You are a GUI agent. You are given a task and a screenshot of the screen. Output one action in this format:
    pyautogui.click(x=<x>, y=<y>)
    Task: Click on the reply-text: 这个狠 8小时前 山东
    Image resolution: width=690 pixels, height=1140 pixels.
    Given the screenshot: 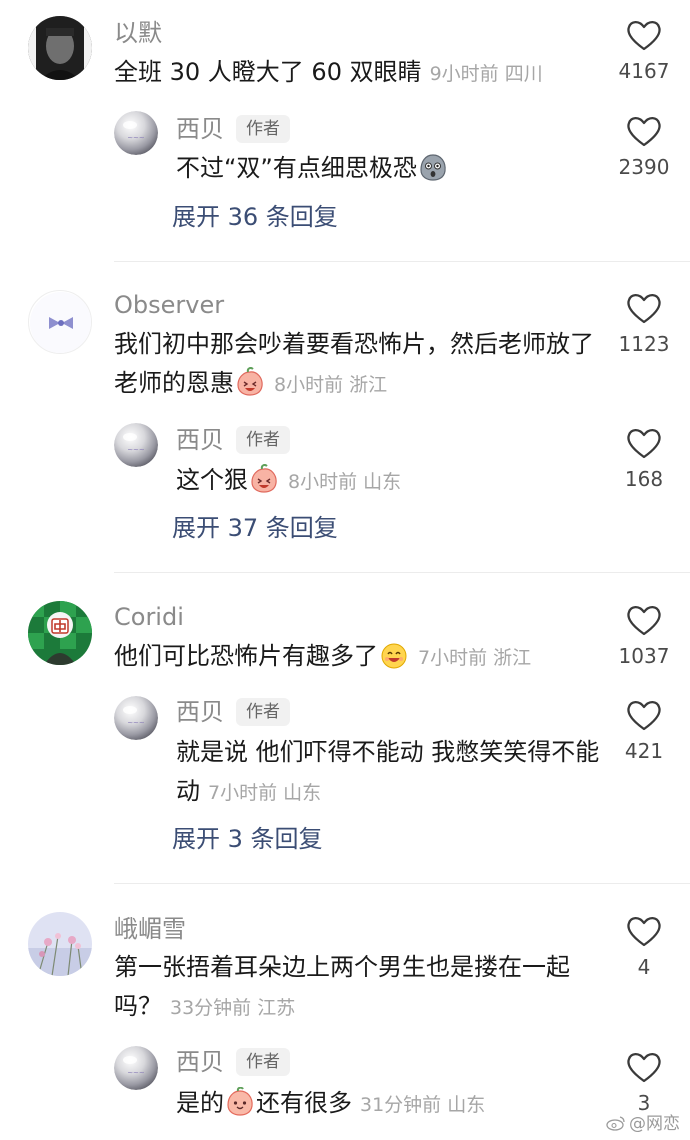 What is the action you would take?
    pyautogui.click(x=388, y=481)
    